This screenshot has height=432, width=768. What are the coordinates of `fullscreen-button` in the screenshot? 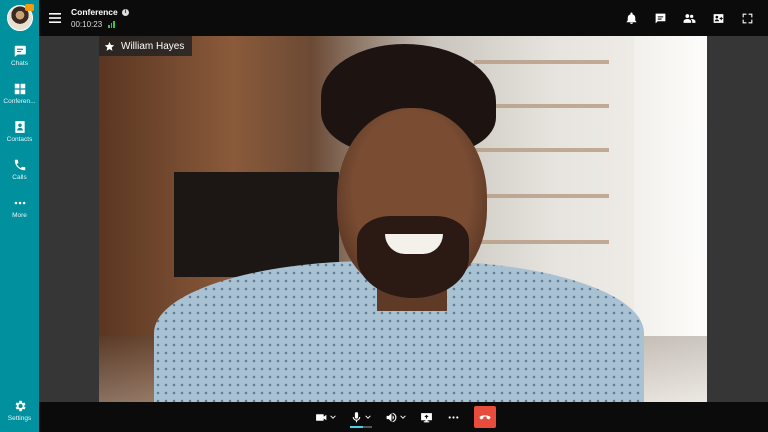 It's located at (747, 18).